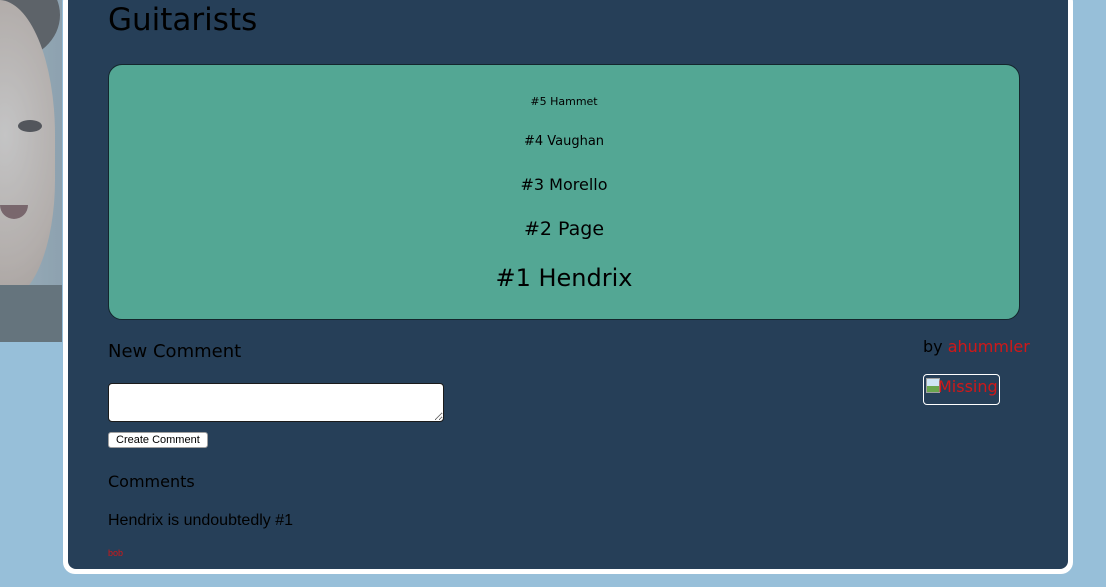  I want to click on rank-item-2: #2 Page, so click(564, 229).